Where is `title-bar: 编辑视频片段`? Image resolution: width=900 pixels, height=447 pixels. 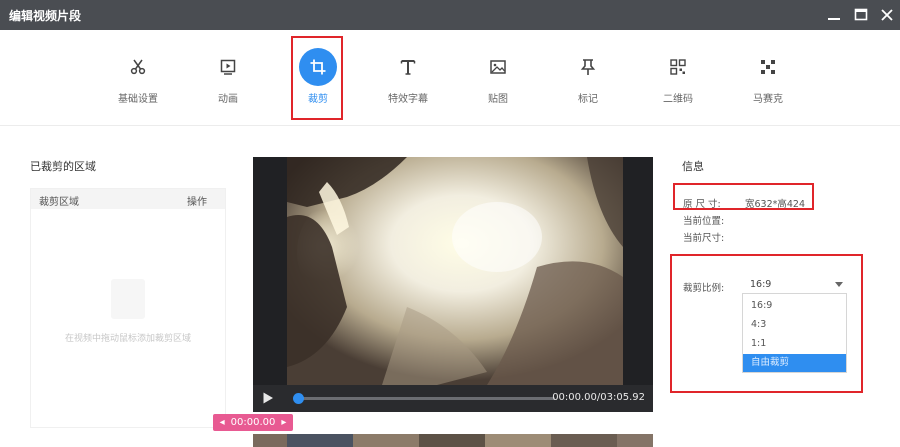
title-bar: 编辑视频片段 is located at coordinates (450, 15).